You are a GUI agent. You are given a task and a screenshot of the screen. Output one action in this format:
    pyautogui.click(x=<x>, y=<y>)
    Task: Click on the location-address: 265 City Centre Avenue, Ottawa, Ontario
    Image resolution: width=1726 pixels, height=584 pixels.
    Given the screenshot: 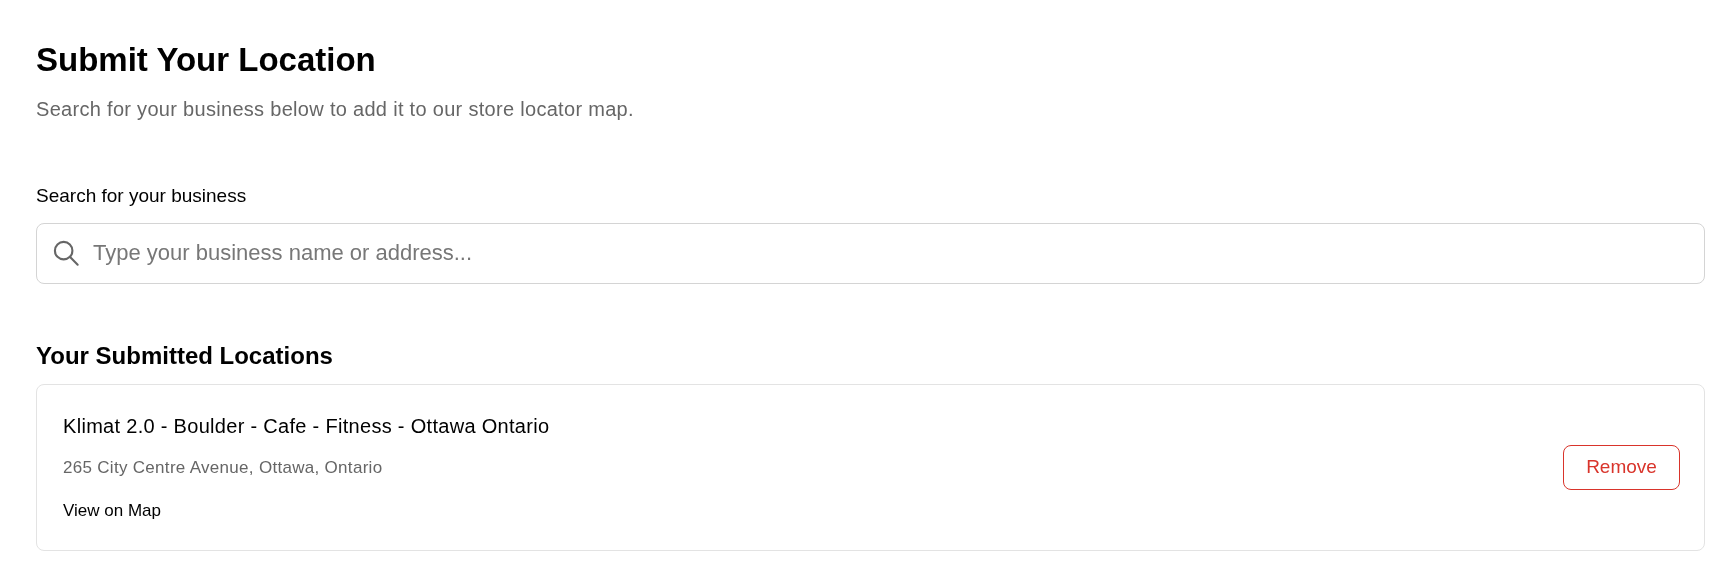 What is the action you would take?
    pyautogui.click(x=223, y=467)
    